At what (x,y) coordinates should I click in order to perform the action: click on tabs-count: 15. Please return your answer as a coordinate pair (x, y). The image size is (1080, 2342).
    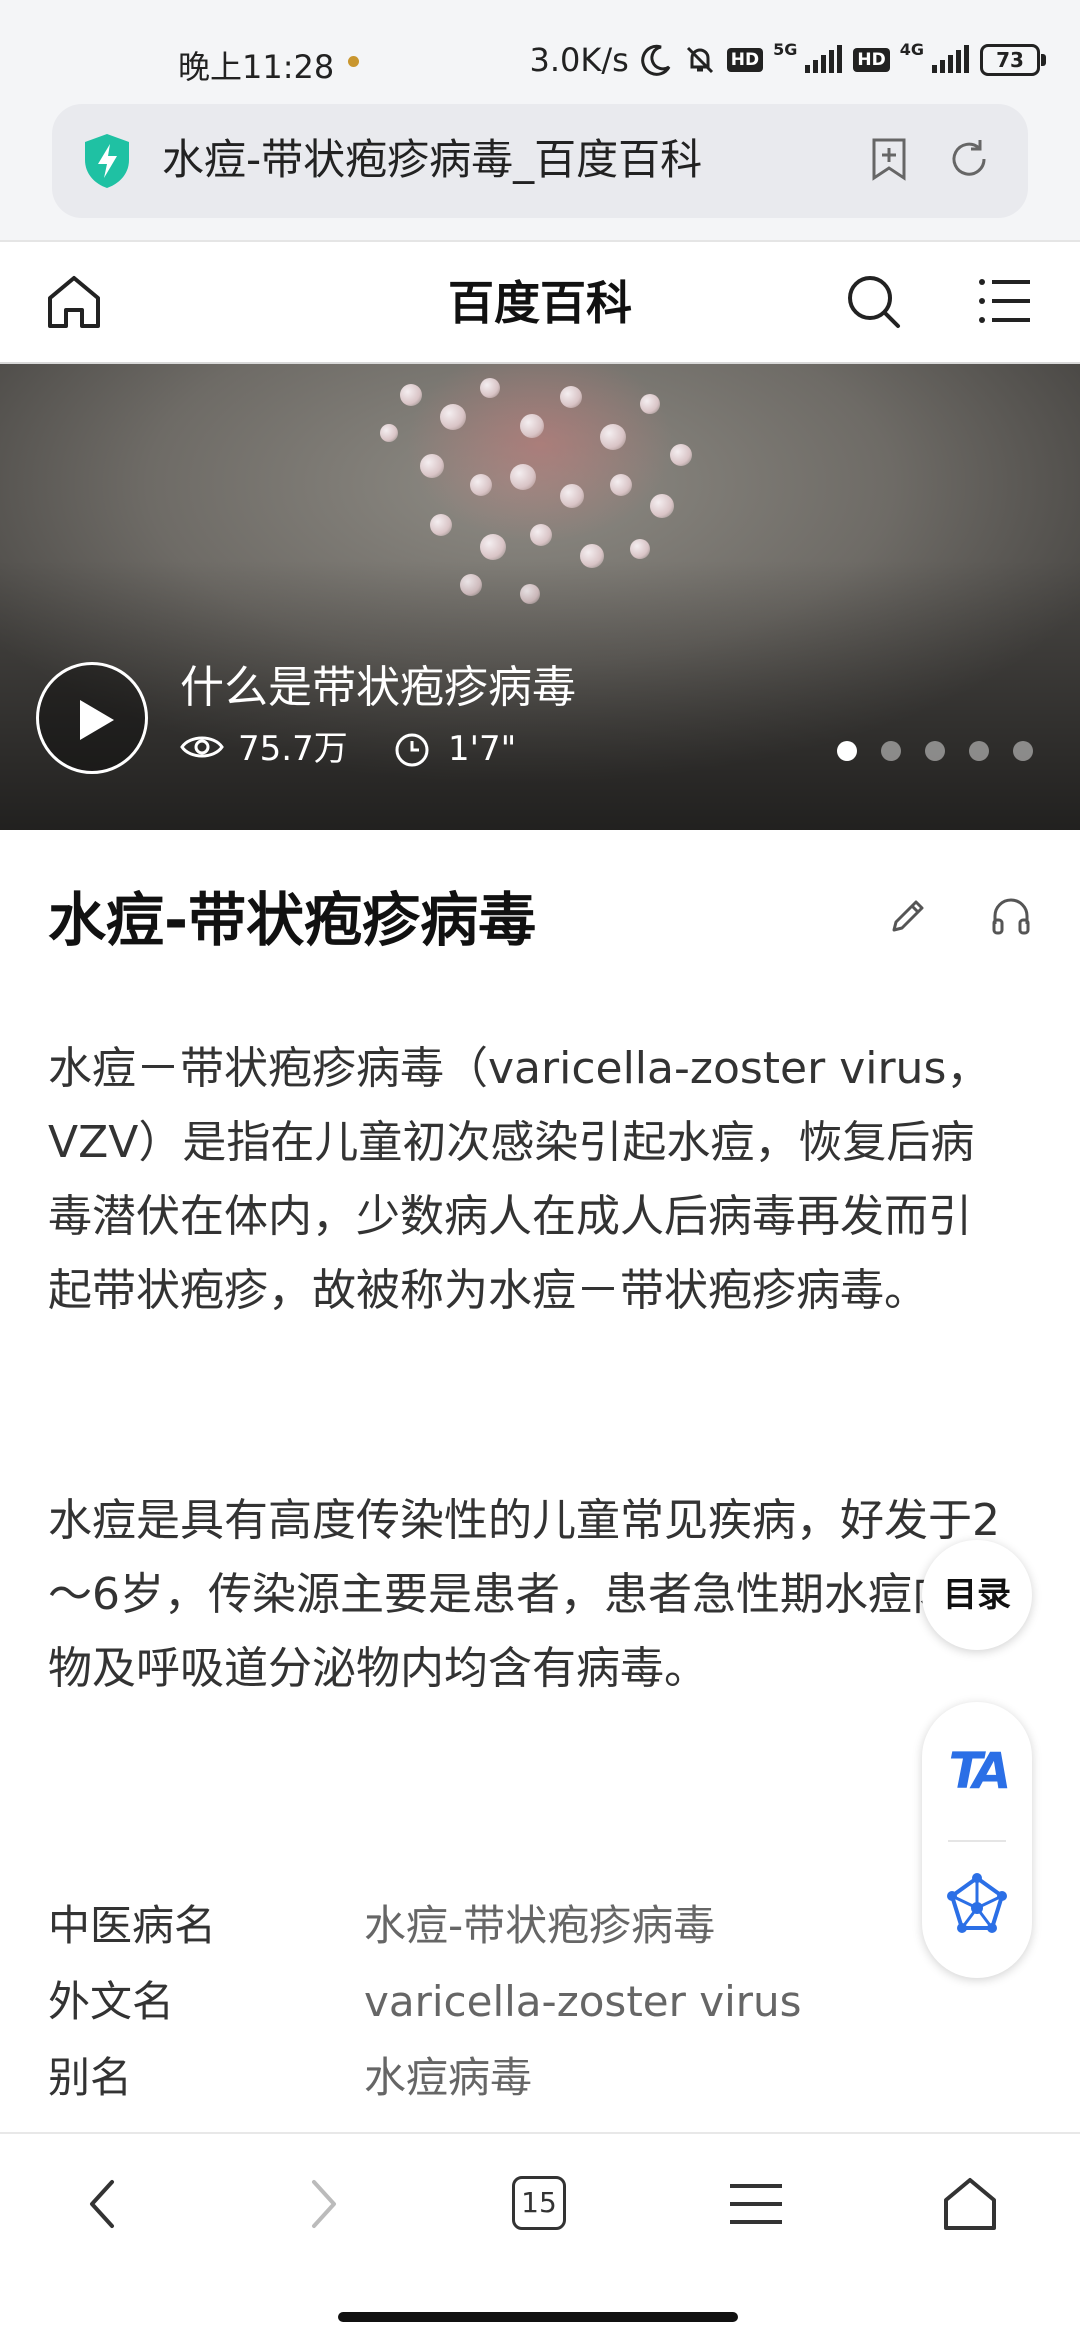
    Looking at the image, I should click on (539, 2203).